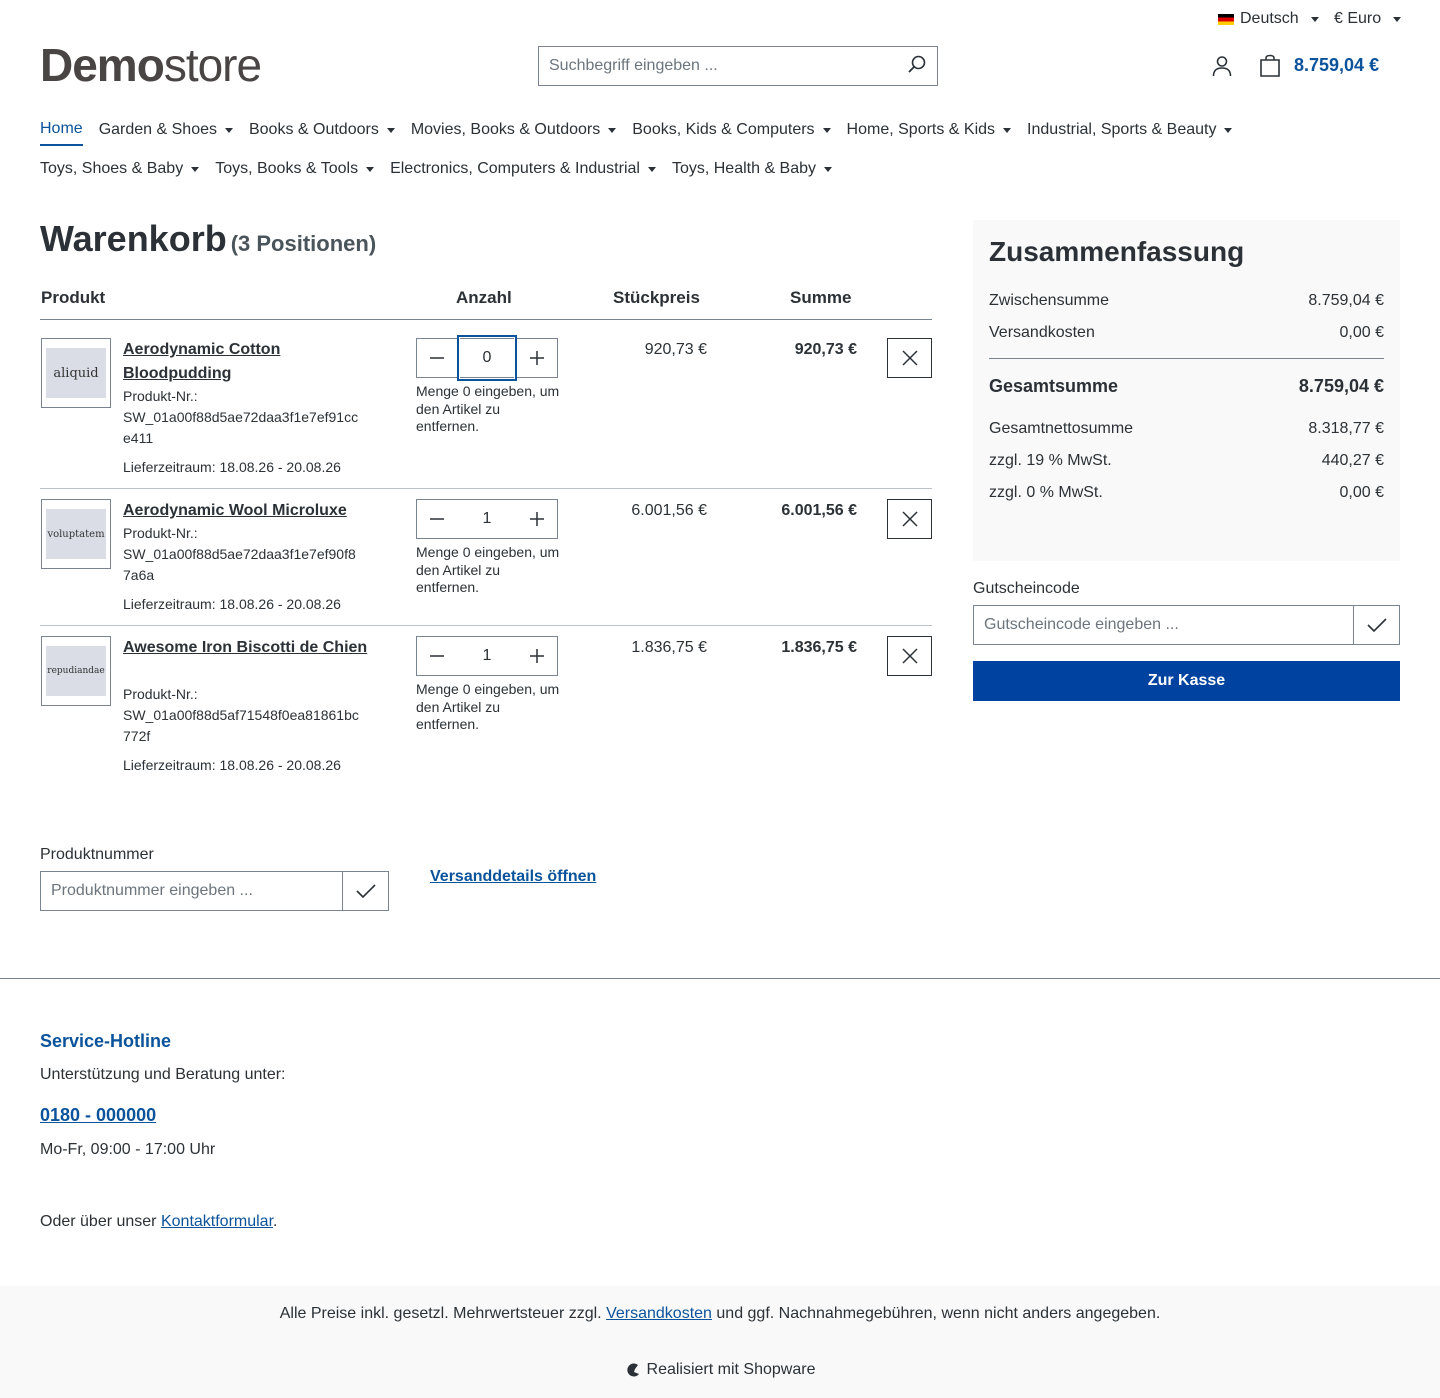  Describe the element at coordinates (825, 349) in the screenshot. I see `line-total: 920,73 €` at that location.